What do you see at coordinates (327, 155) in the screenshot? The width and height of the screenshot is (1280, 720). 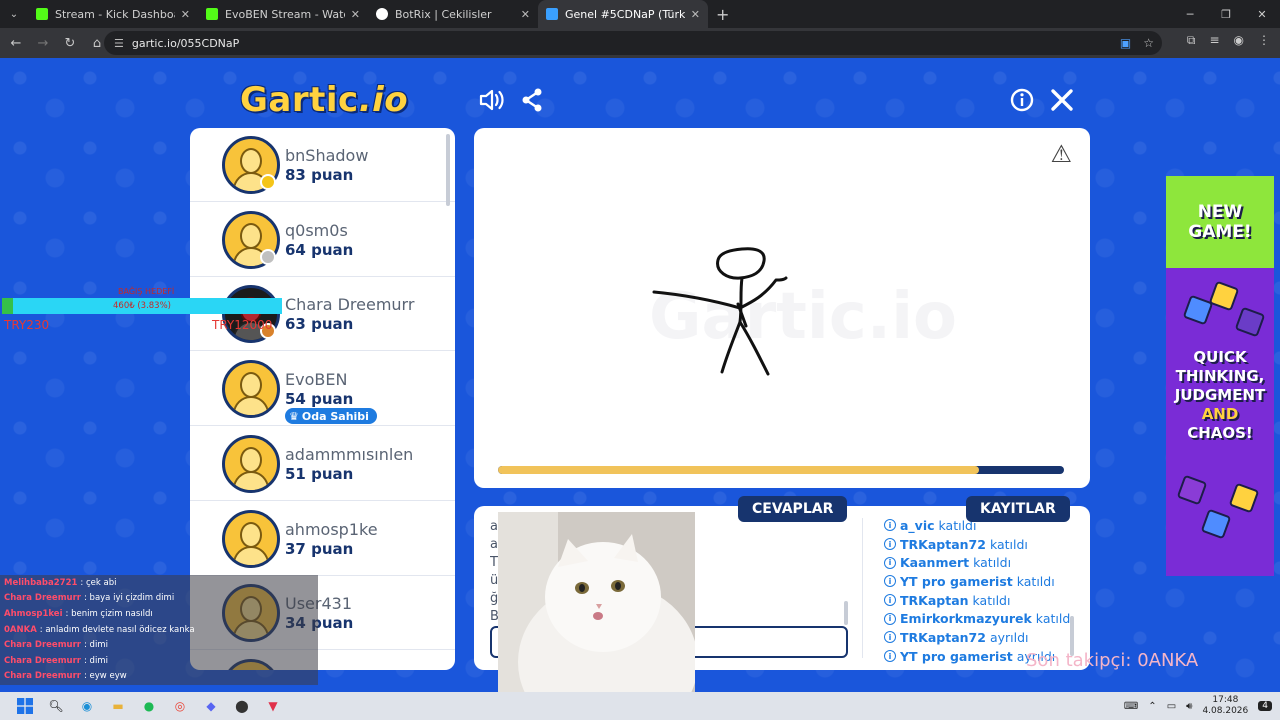 I see `player-name: bnShadow` at bounding box center [327, 155].